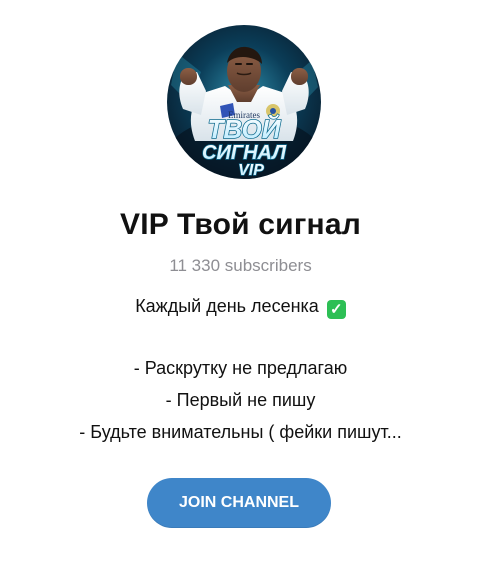 This screenshot has height=565, width=481. I want to click on avatar-title-line-2: СИГНАЛ, so click(244, 153).